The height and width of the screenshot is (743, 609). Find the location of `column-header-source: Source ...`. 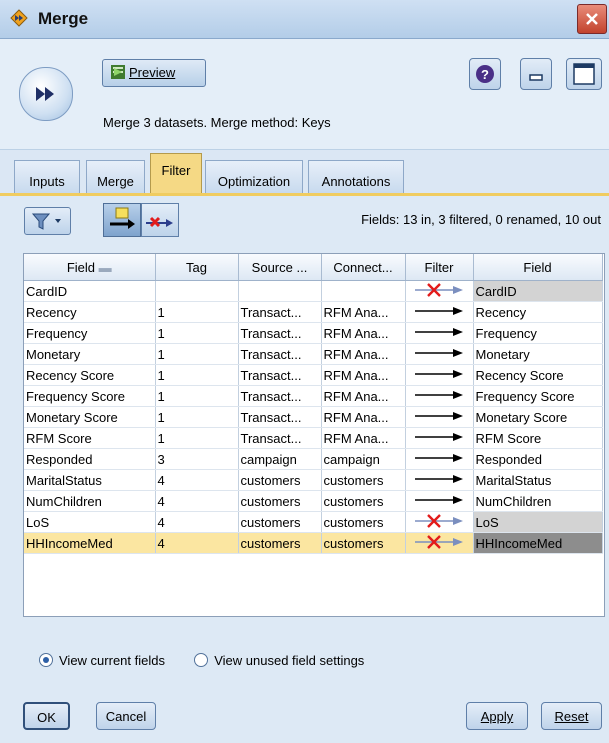

column-header-source: Source ... is located at coordinates (280, 267).